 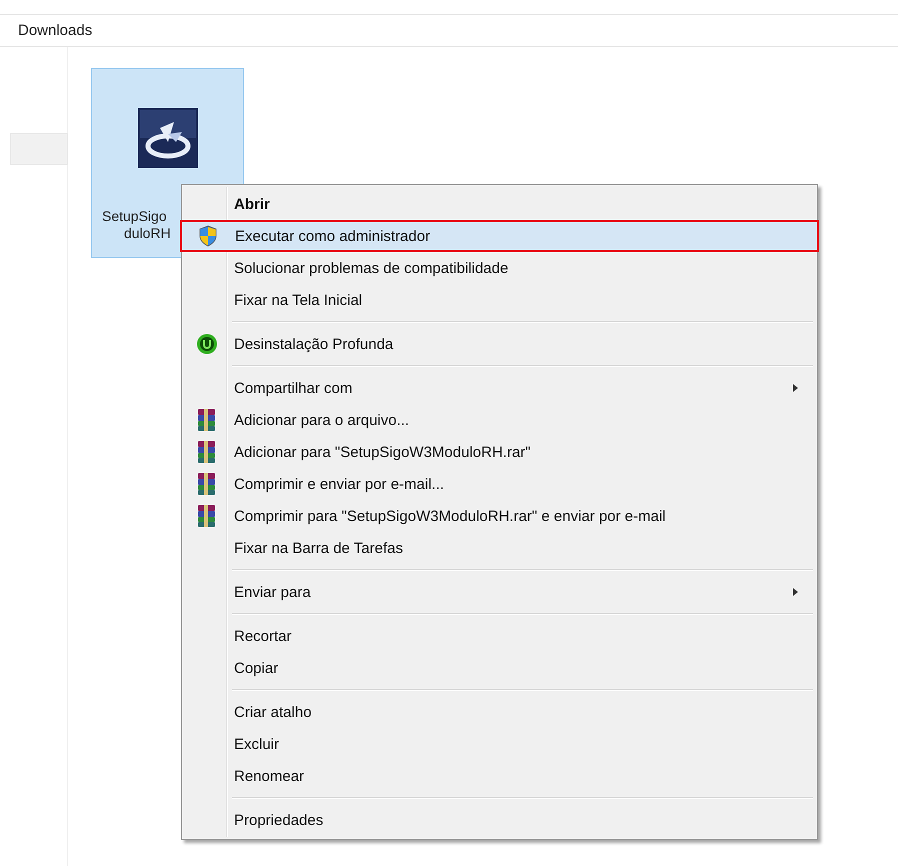 What do you see at coordinates (263, 636) in the screenshot?
I see `menu-item-label: Recortar` at bounding box center [263, 636].